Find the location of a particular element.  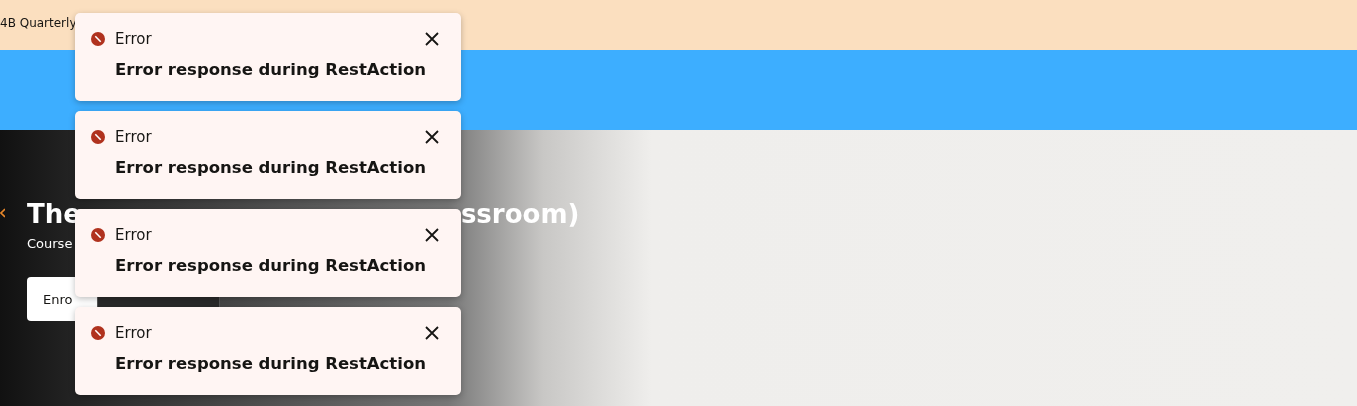

banner-text: 4B Quarterly is located at coordinates (38, 23).